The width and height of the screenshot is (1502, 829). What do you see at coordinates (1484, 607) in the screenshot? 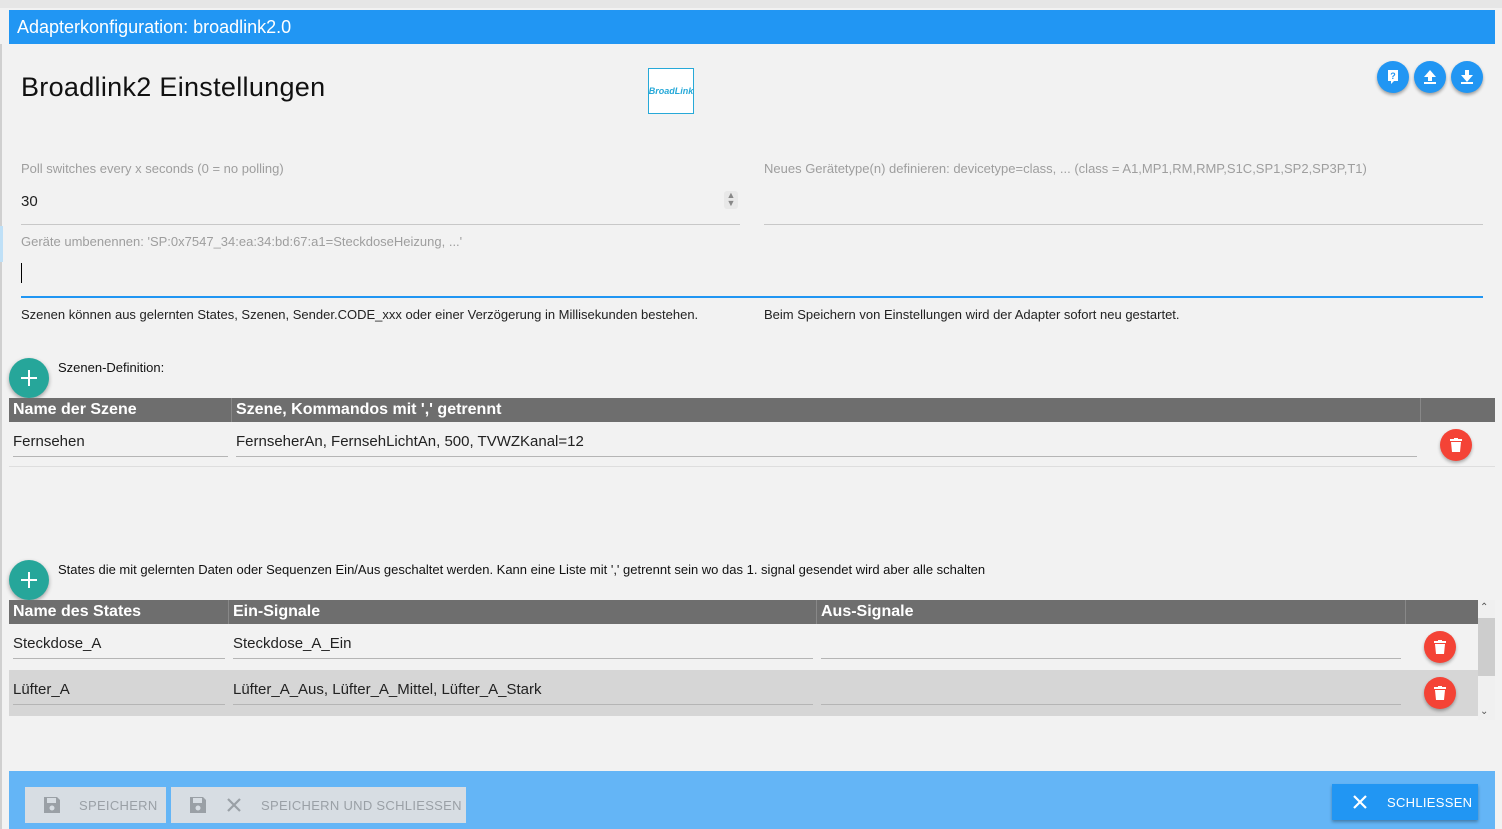
I see `scroll-up-icon: ⌃` at bounding box center [1484, 607].